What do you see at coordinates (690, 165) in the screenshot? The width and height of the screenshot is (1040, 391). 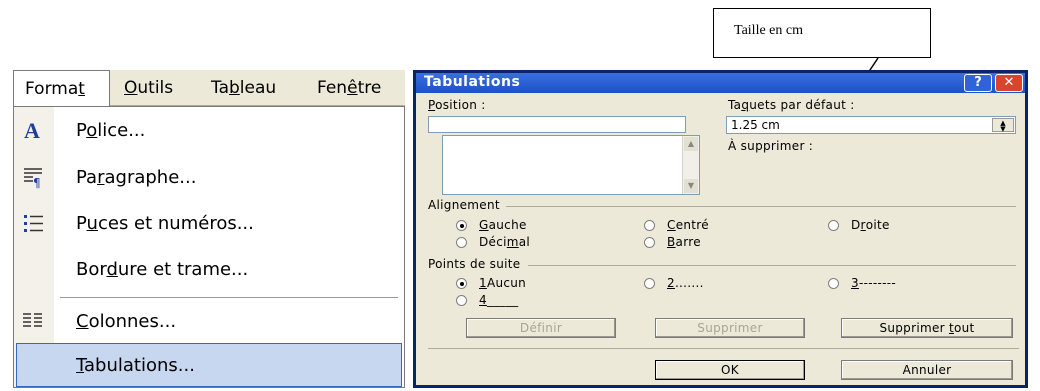 I see `list-scrollbar: ▲ ▼` at bounding box center [690, 165].